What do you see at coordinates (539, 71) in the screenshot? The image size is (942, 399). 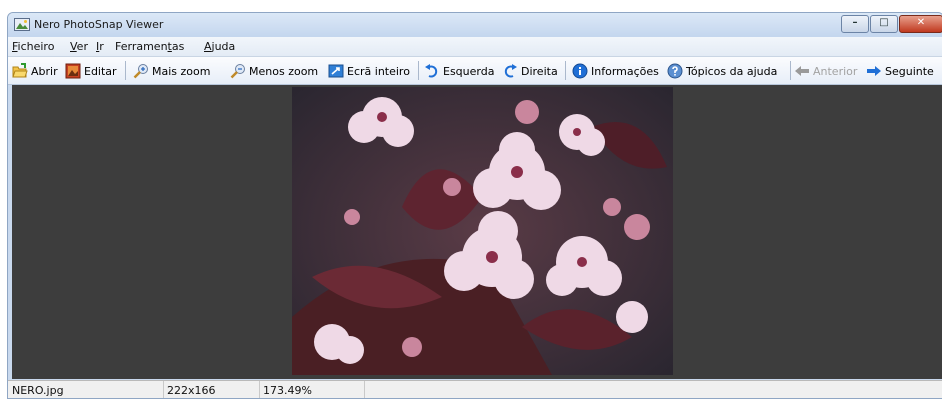 I see `direita-label: Direita` at bounding box center [539, 71].